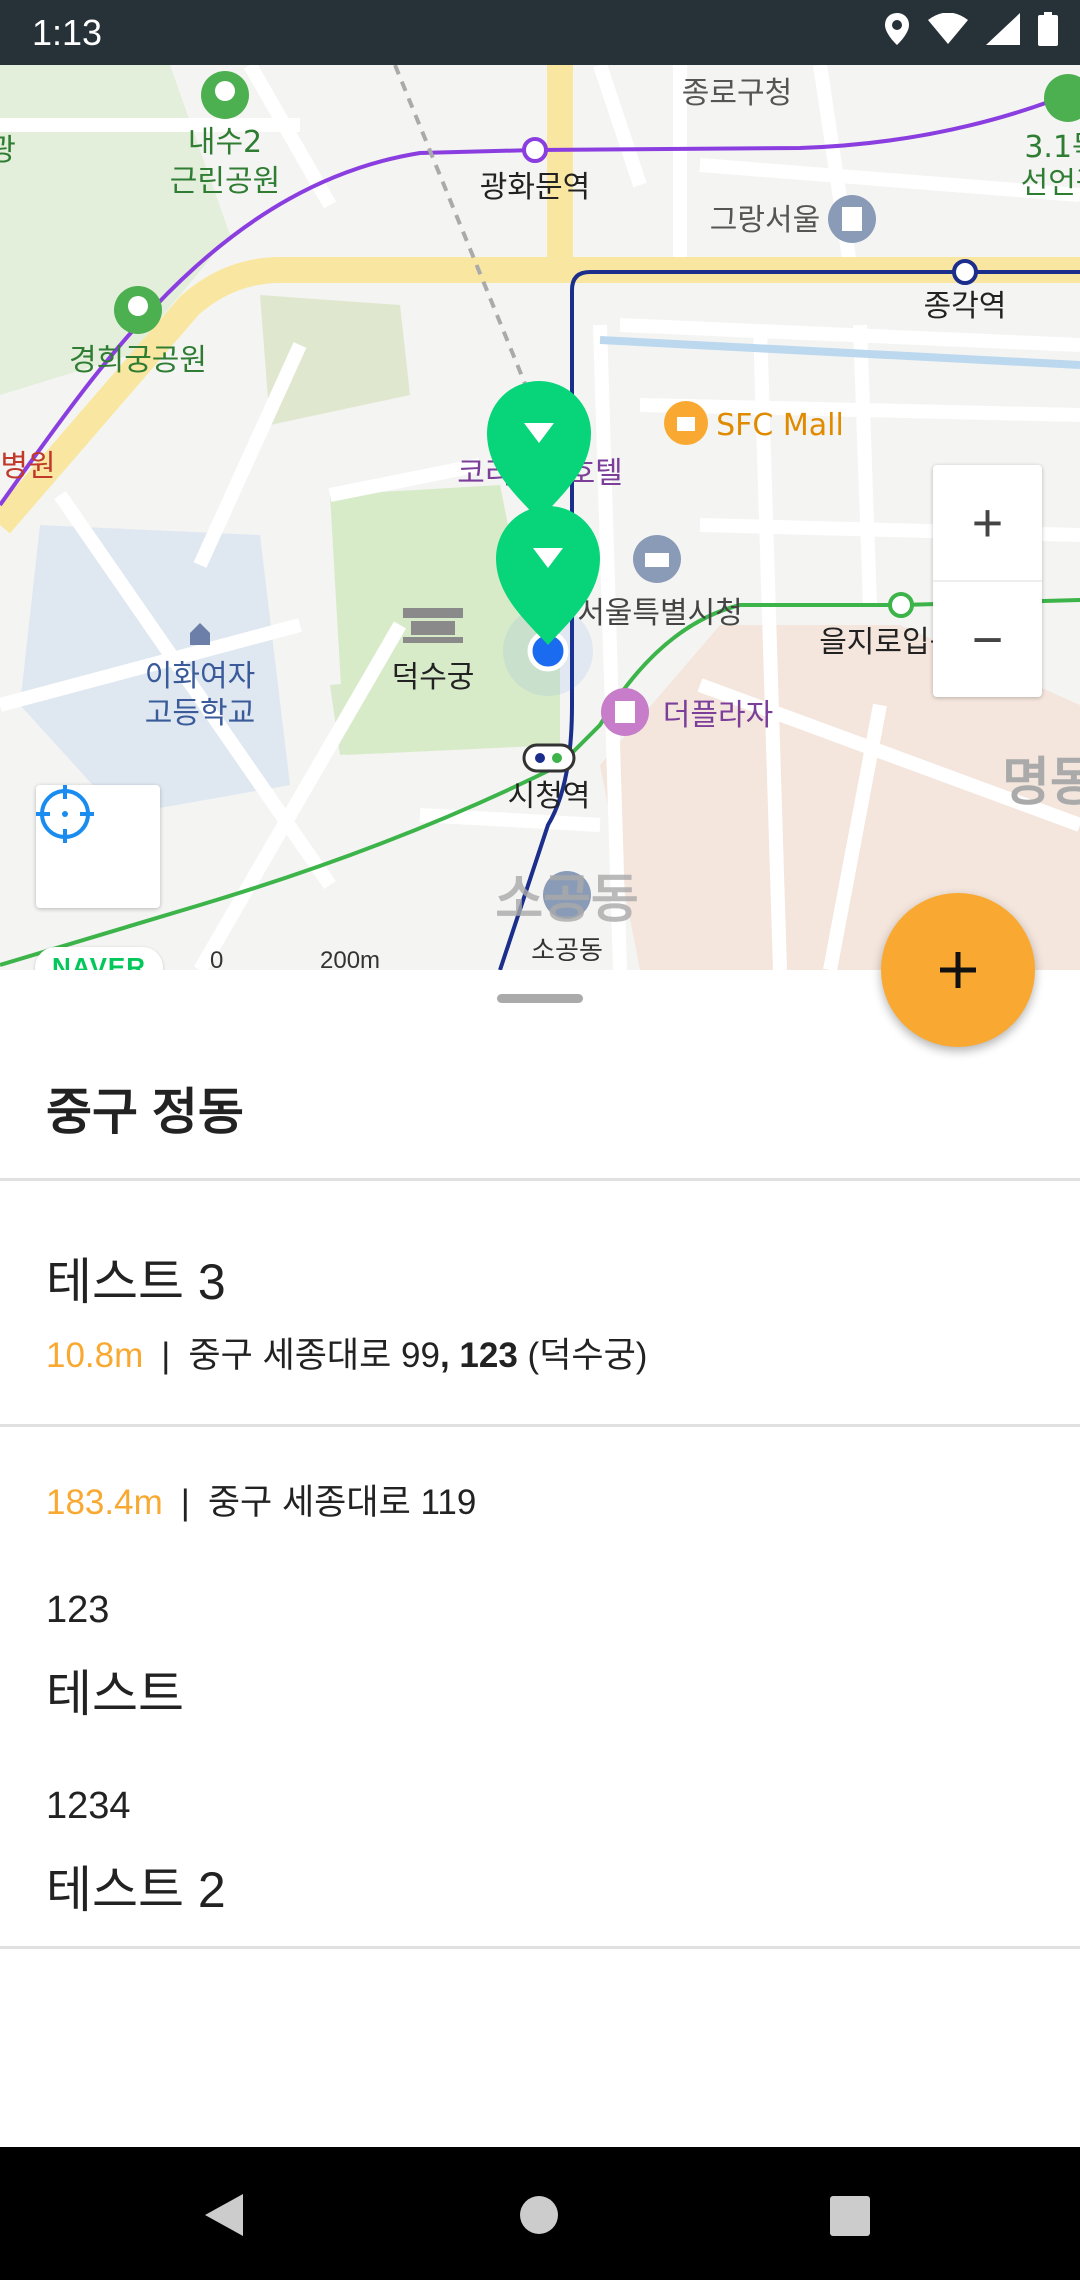 This screenshot has width=1080, height=2280. What do you see at coordinates (433, 625) in the screenshot?
I see `palace-icon` at bounding box center [433, 625].